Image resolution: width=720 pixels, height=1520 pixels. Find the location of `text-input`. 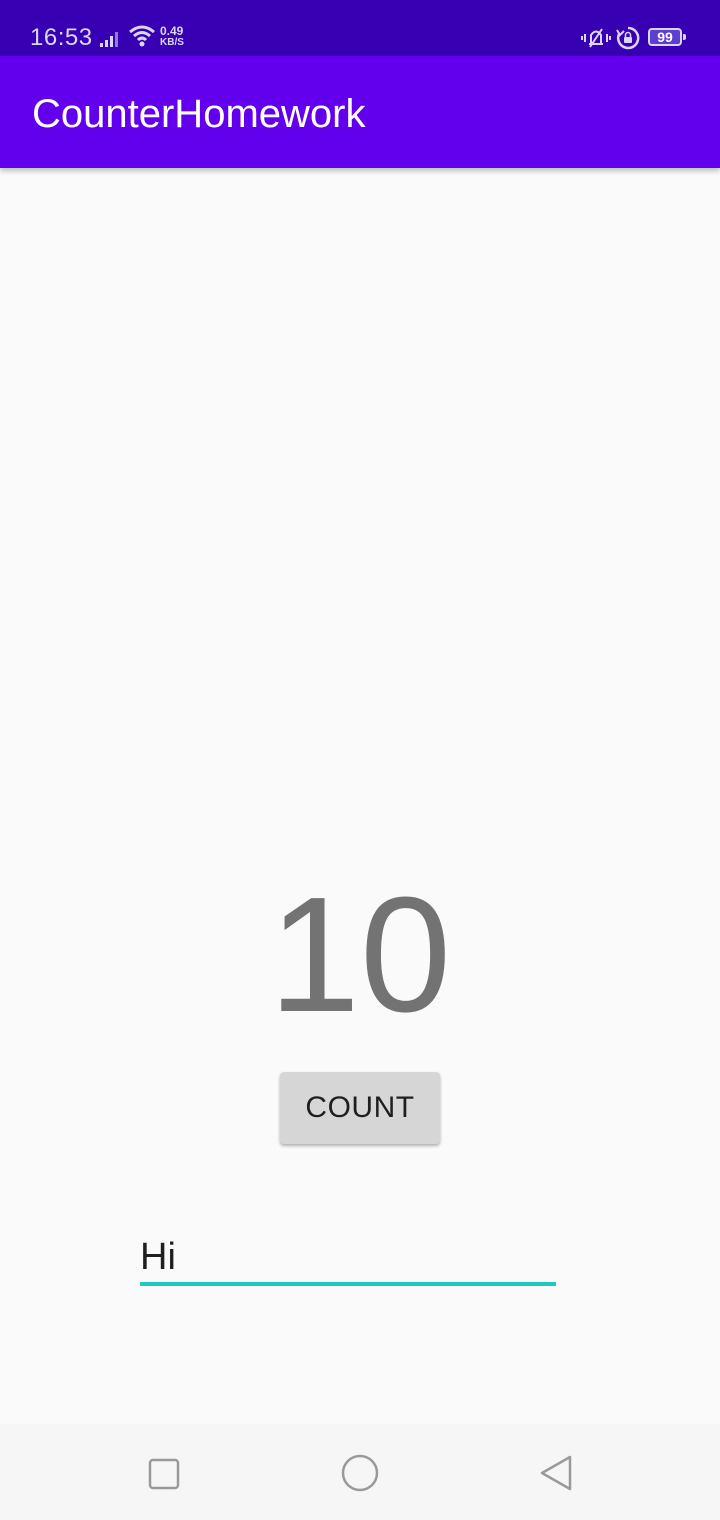

text-input is located at coordinates (348, 1259).